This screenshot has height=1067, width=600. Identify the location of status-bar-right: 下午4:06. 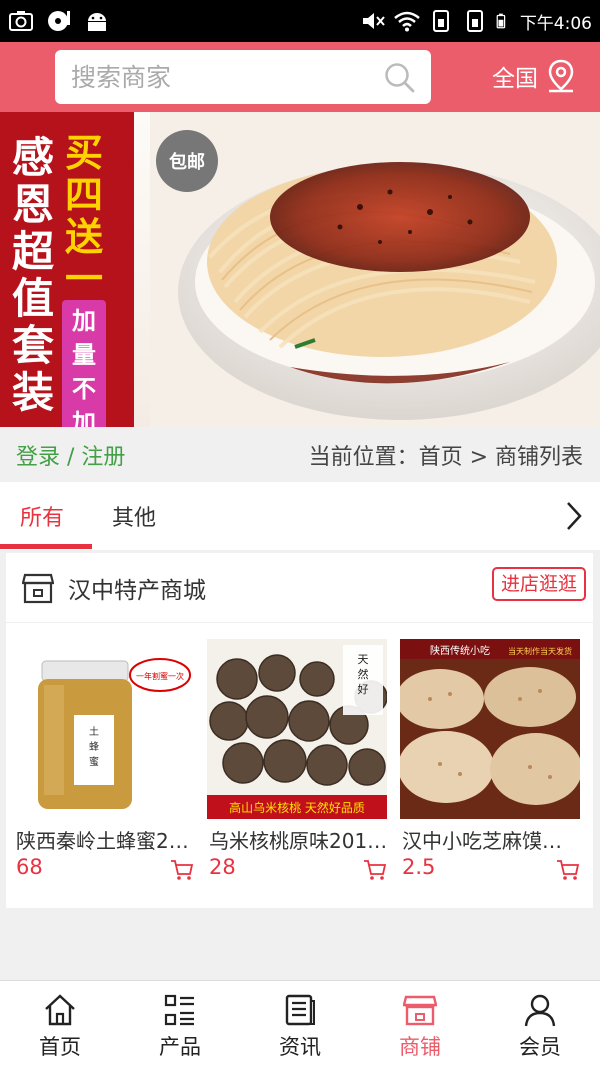
(476, 21).